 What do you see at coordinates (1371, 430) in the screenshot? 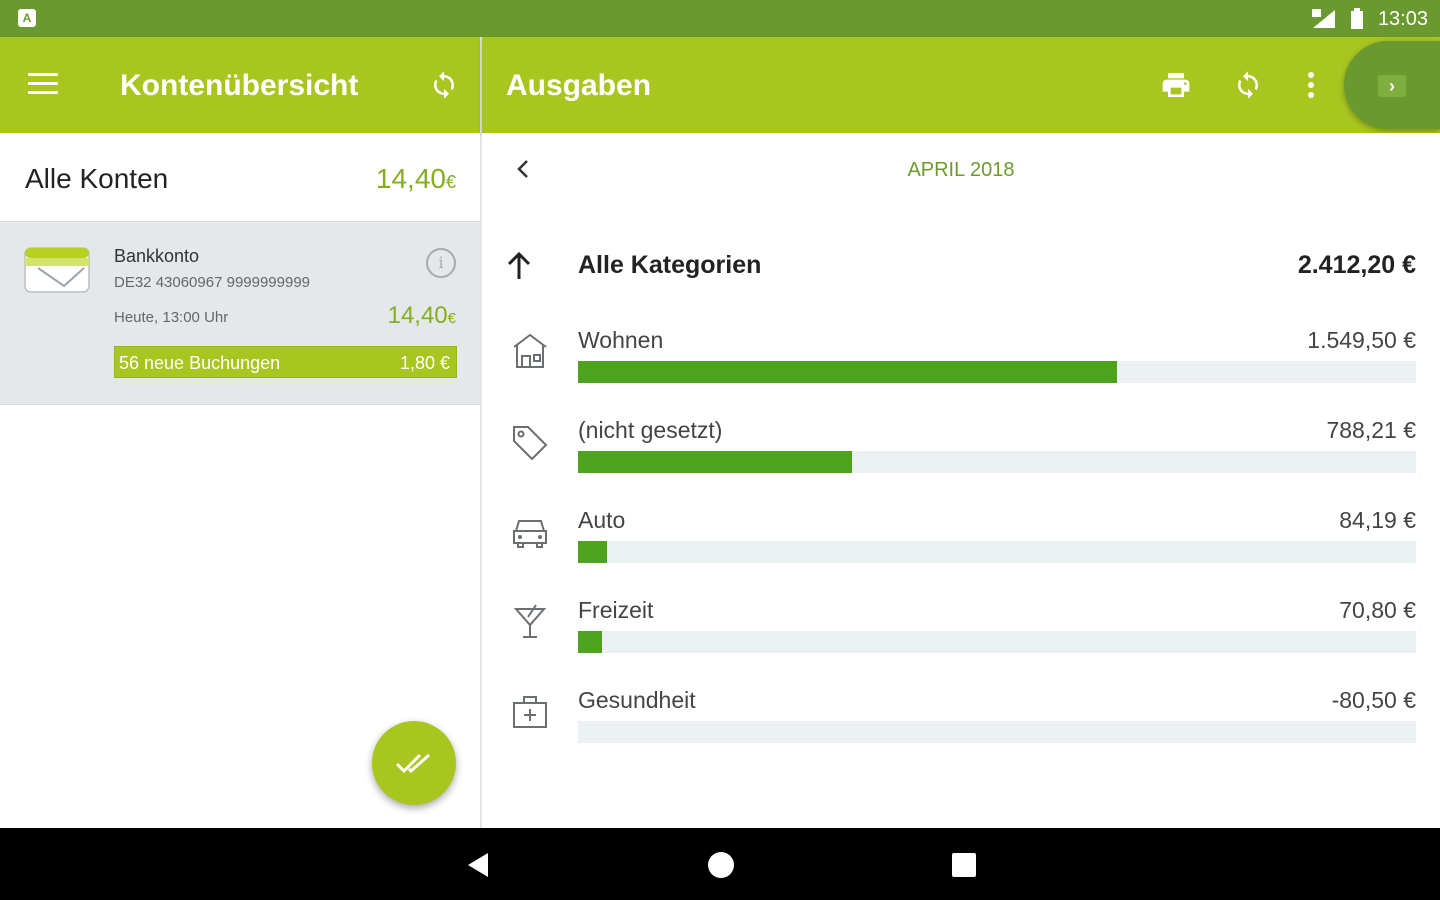
I see `category-amount: 788,21 €` at bounding box center [1371, 430].